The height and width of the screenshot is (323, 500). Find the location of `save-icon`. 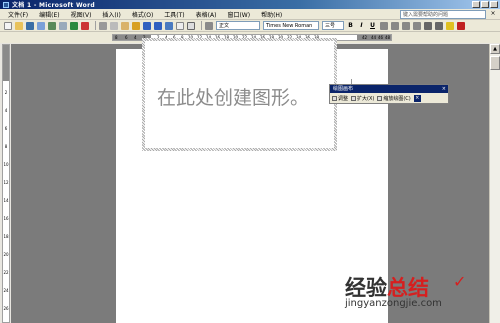

save-icon is located at coordinates (30, 25).